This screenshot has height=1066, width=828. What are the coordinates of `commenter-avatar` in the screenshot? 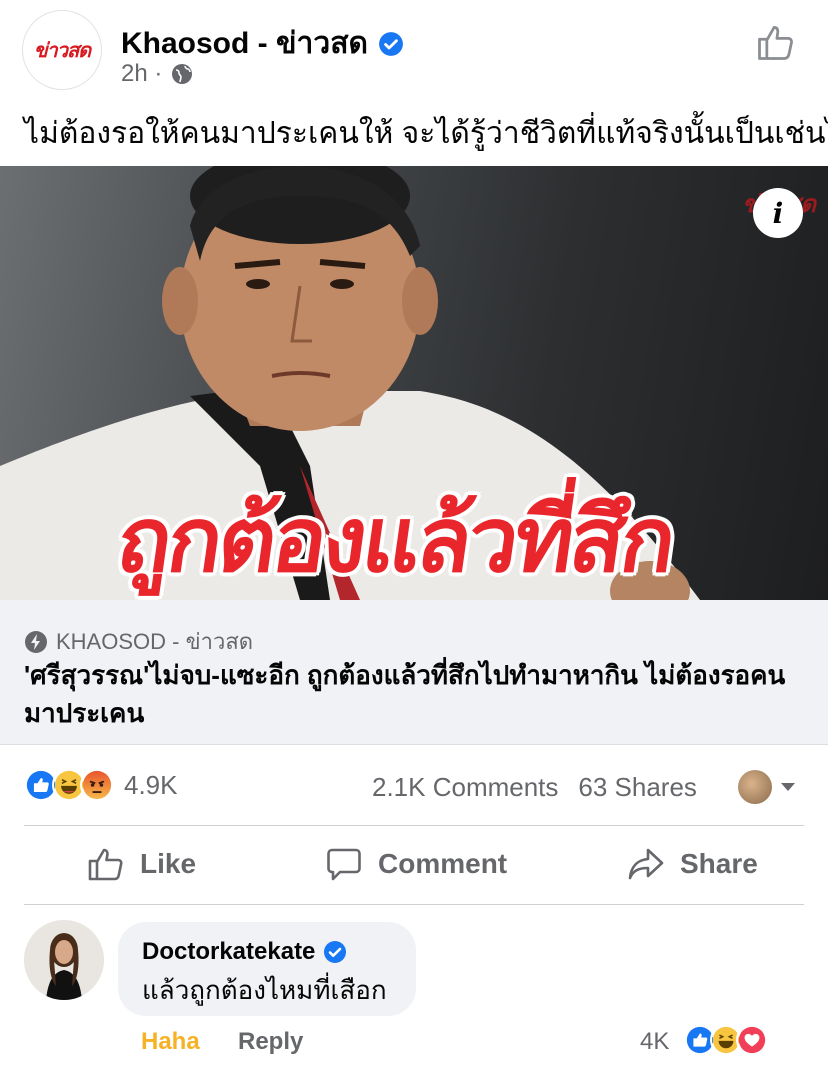 It's located at (64, 960).